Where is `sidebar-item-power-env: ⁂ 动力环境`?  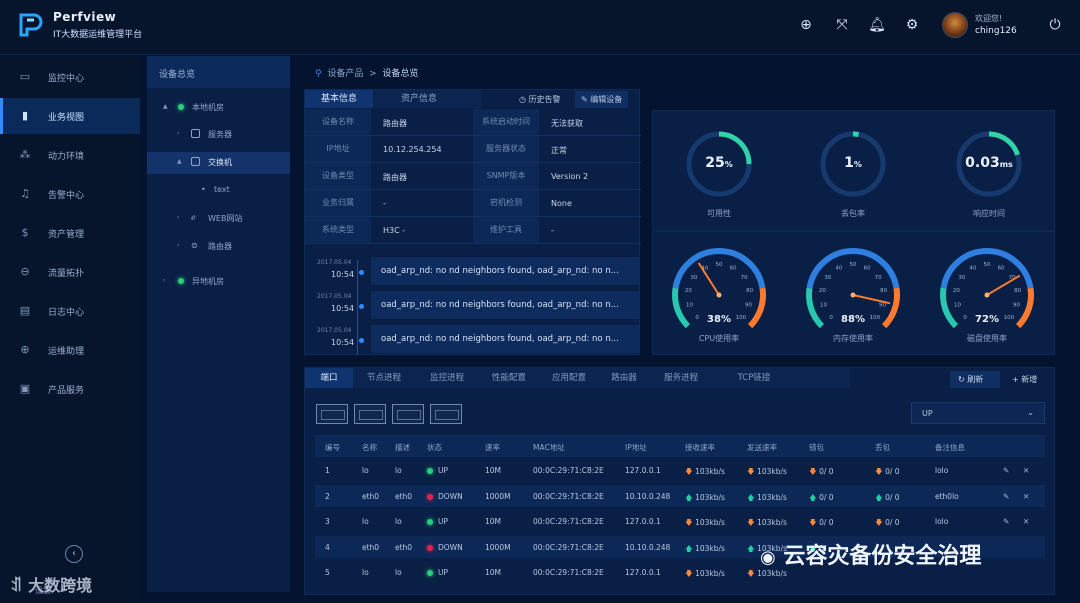 sidebar-item-power-env: ⁂ 动力环境 is located at coordinates (70, 155).